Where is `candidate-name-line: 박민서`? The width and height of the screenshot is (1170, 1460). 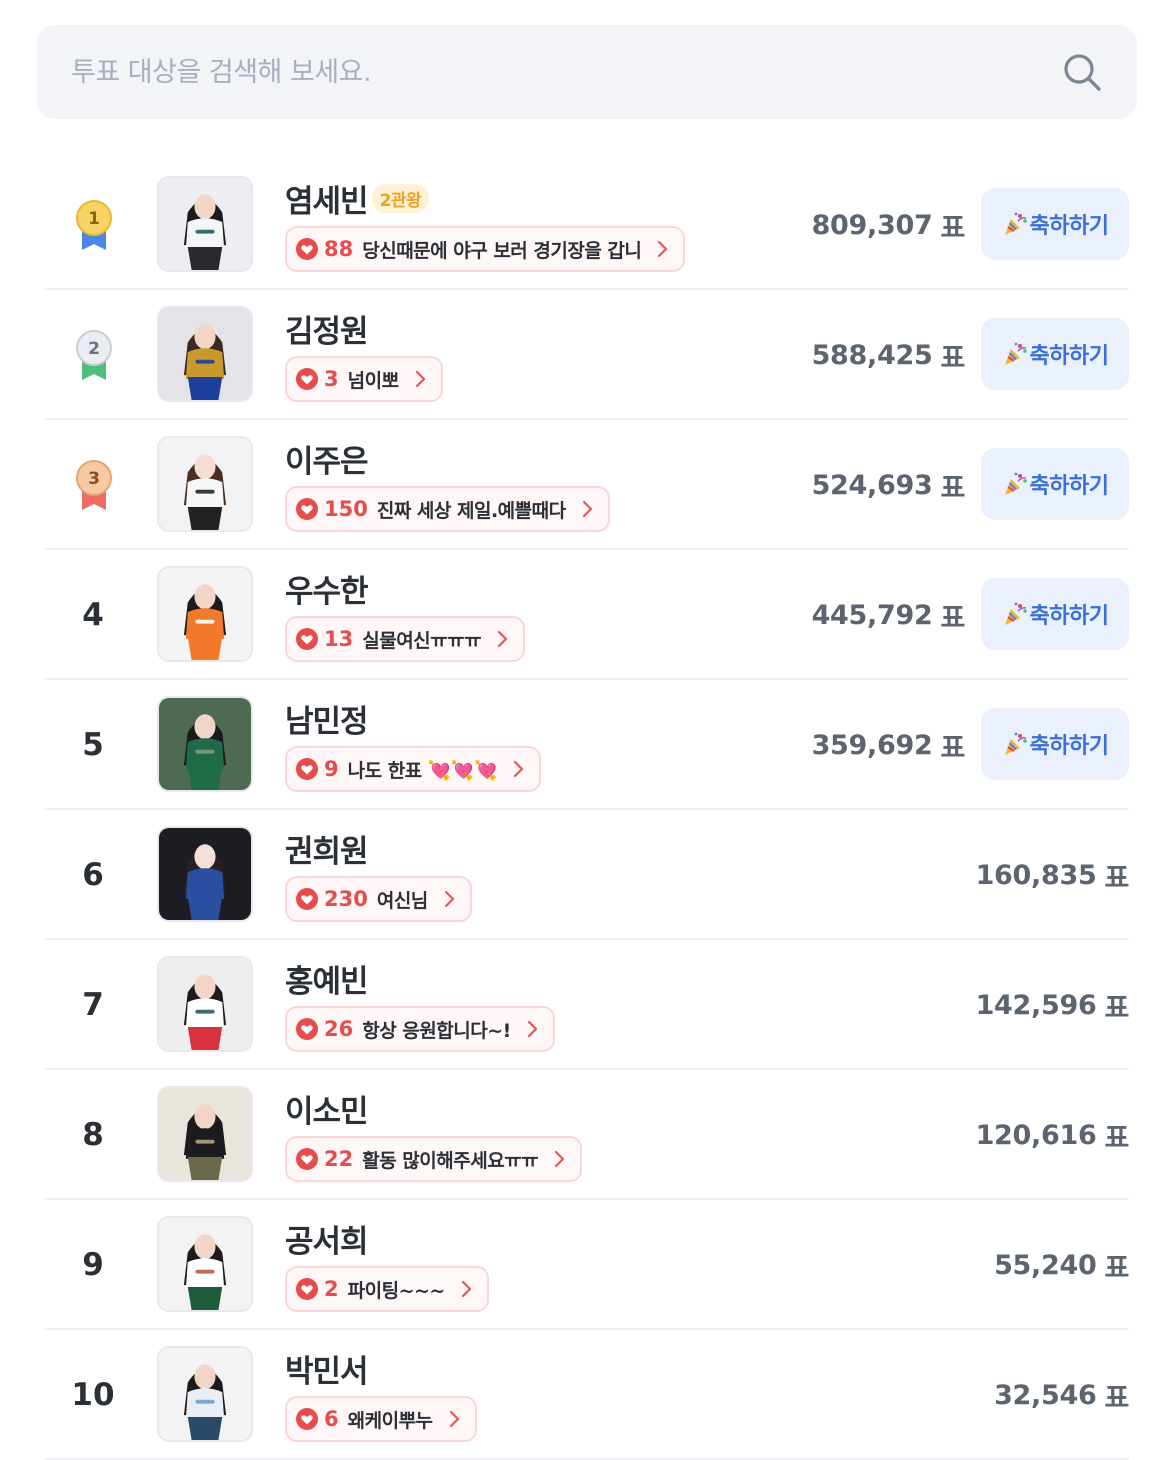 candidate-name-line: 박민서 is located at coordinates (327, 1368).